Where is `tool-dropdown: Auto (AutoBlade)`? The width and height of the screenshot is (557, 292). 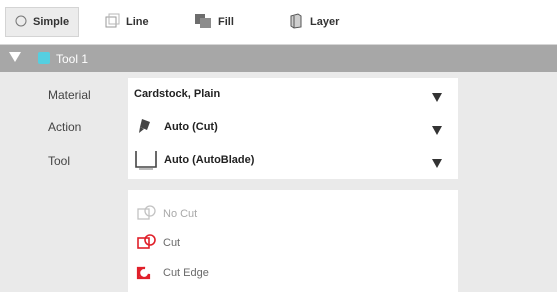 tool-dropdown: Auto (AutoBlade) is located at coordinates (293, 160).